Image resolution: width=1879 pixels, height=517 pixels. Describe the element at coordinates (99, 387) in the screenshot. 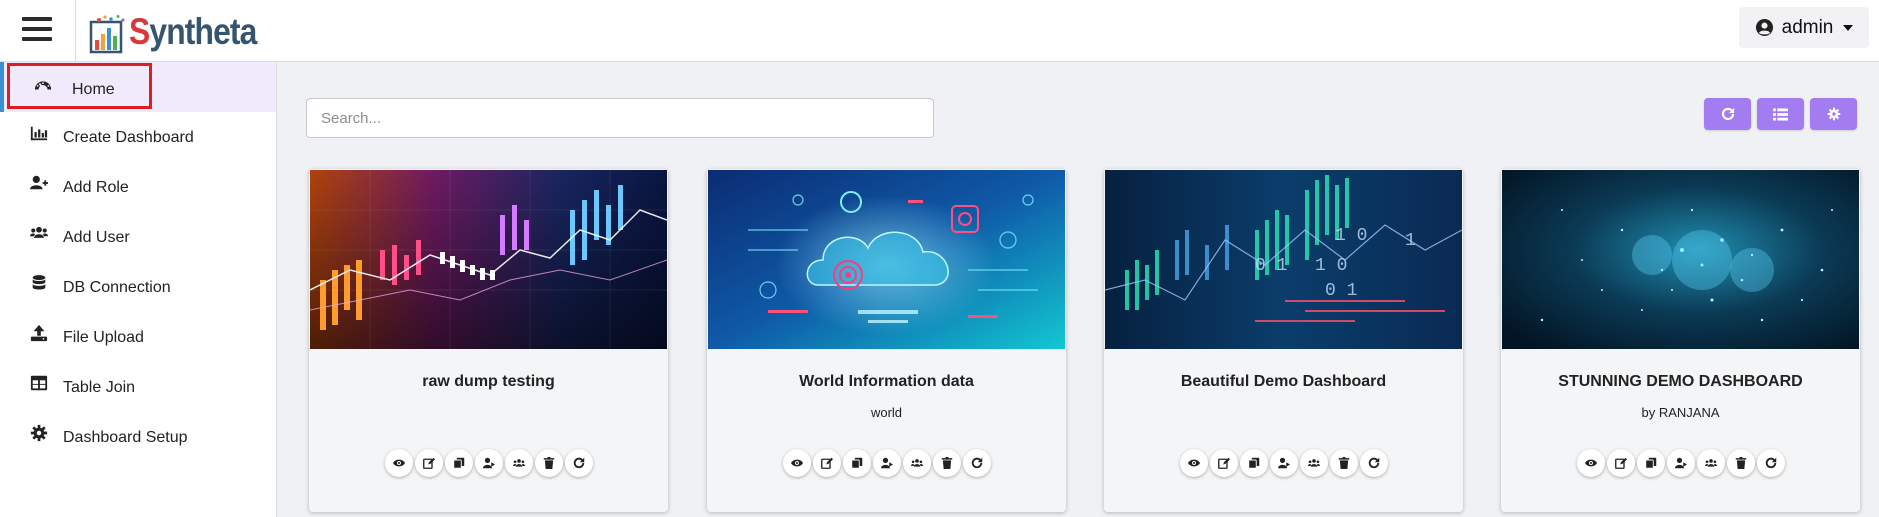

I see `sidebar-item-label: Table Join` at that location.